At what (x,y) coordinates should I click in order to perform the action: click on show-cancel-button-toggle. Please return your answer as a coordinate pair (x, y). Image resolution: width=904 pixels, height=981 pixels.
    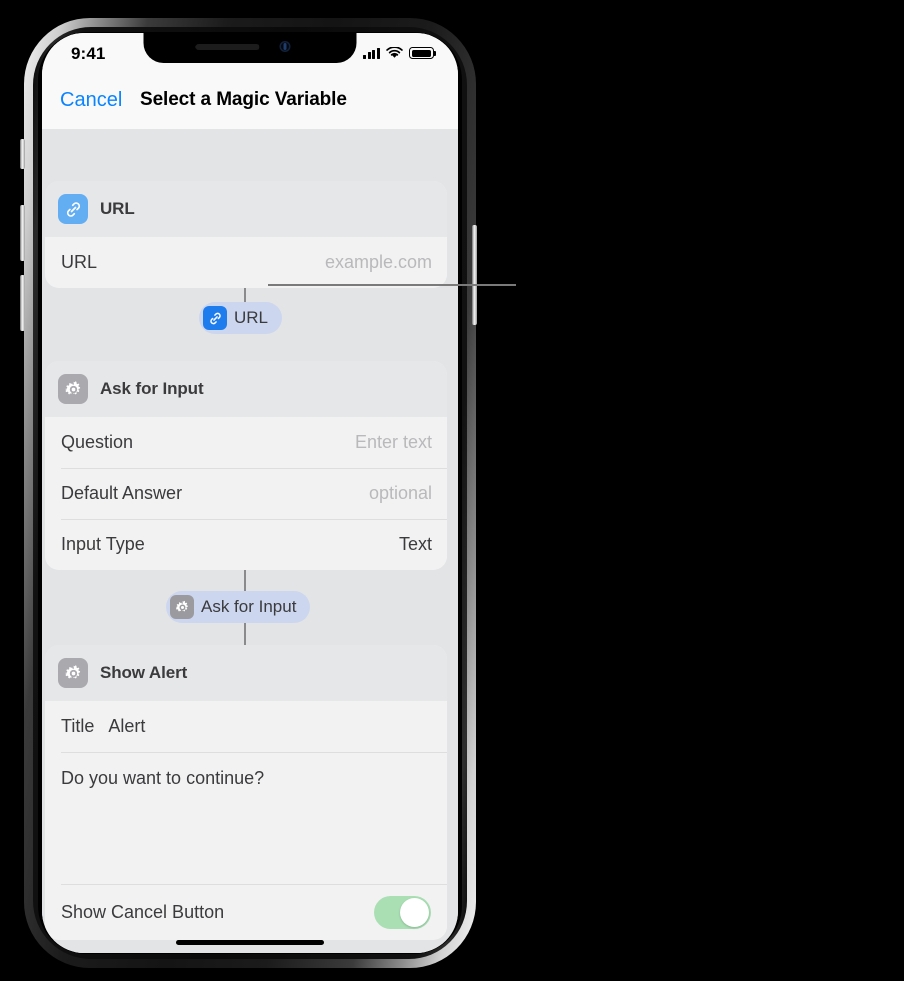
    Looking at the image, I should click on (402, 912).